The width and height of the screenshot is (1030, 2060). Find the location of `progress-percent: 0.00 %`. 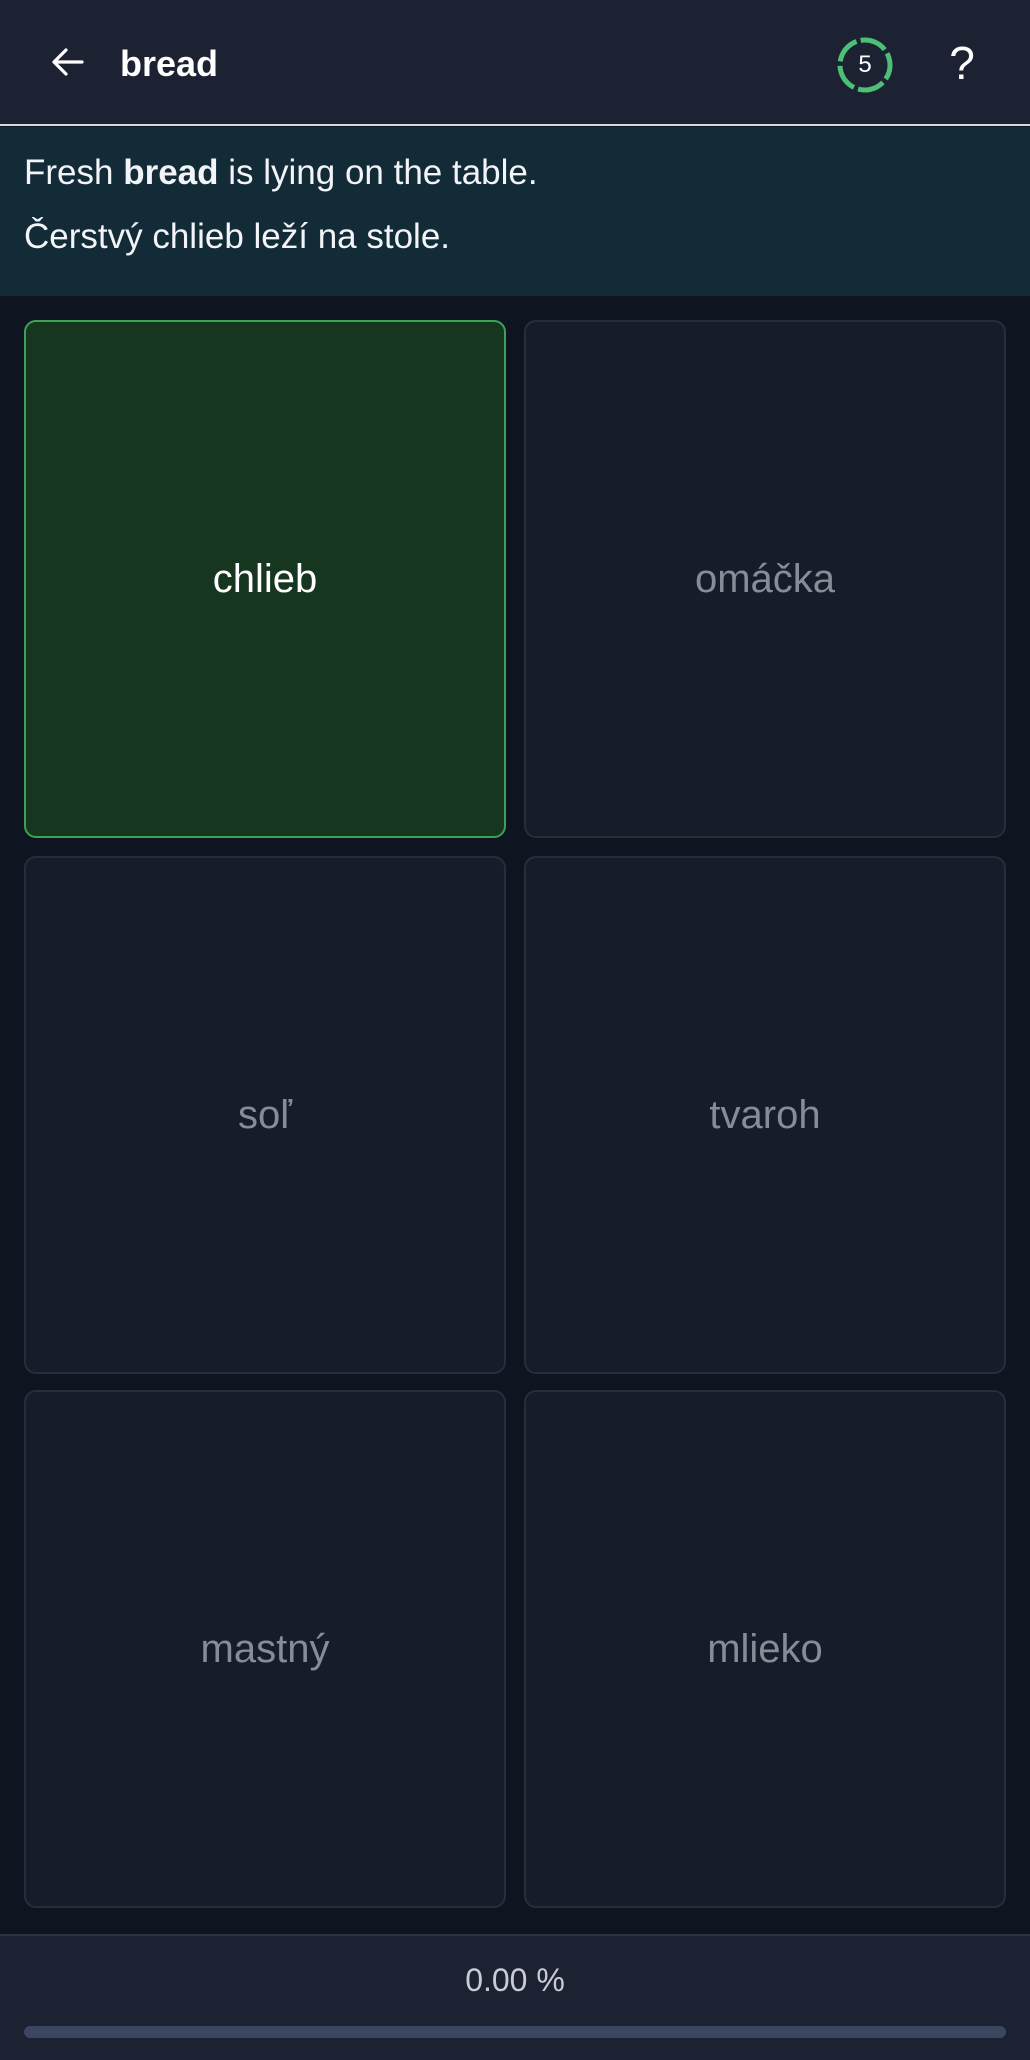

progress-percent: 0.00 % is located at coordinates (515, 1980).